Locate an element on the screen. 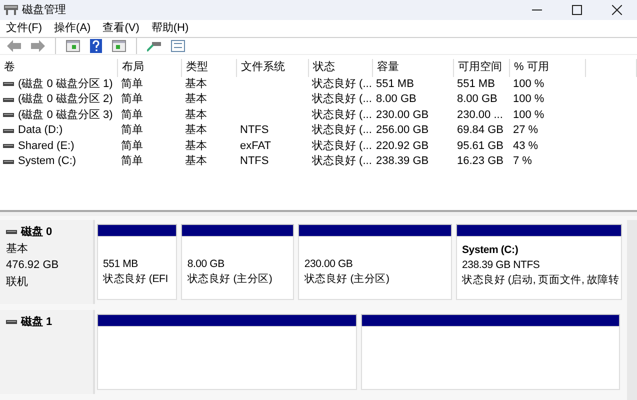  disk-name: 磁盘 1 is located at coordinates (36, 322).